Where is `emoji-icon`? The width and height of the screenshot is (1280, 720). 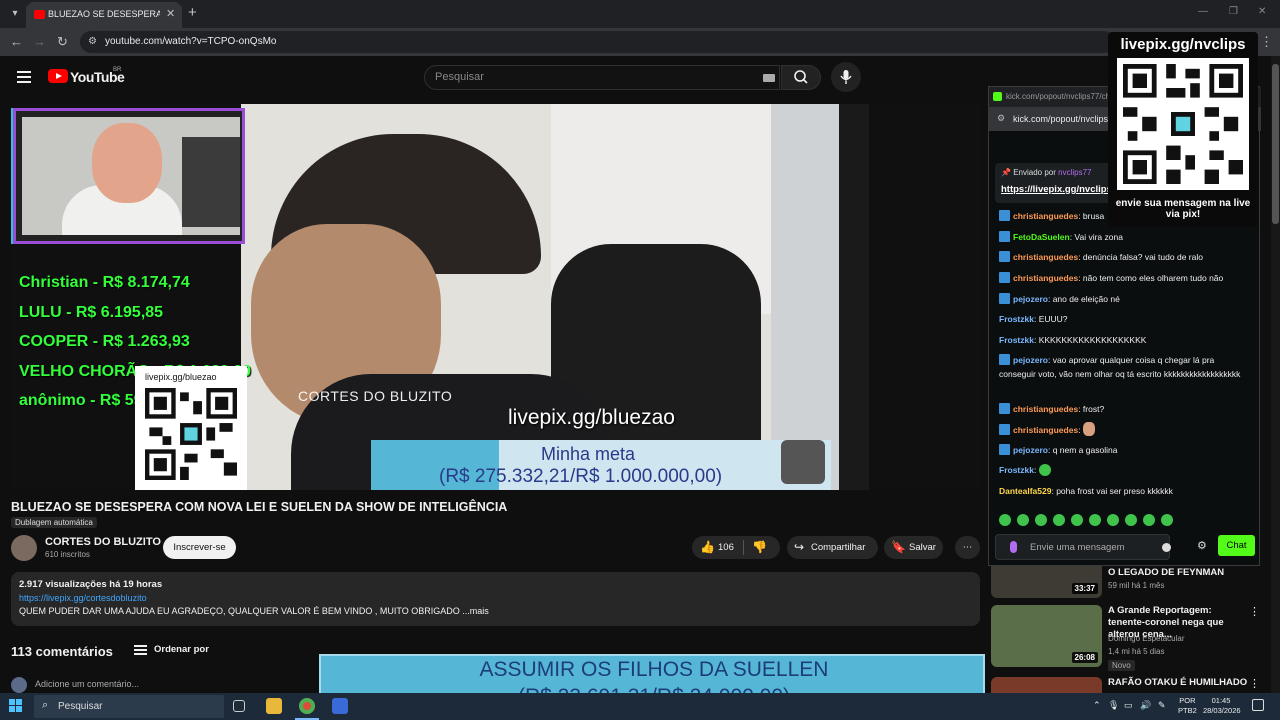 emoji-icon is located at coordinates (1166, 547).